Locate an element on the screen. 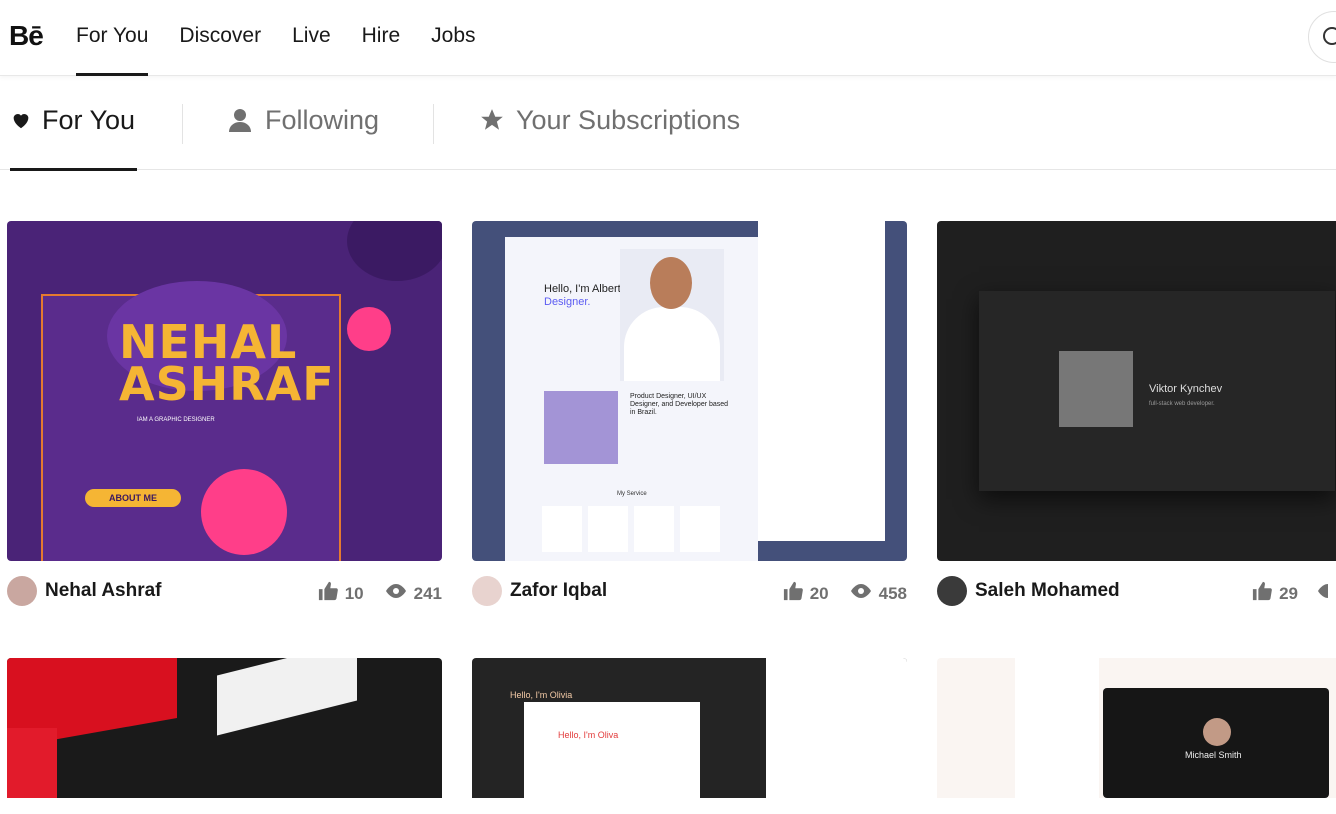 The width and height of the screenshot is (1336, 814). tab-following-label: Following is located at coordinates (322, 120).